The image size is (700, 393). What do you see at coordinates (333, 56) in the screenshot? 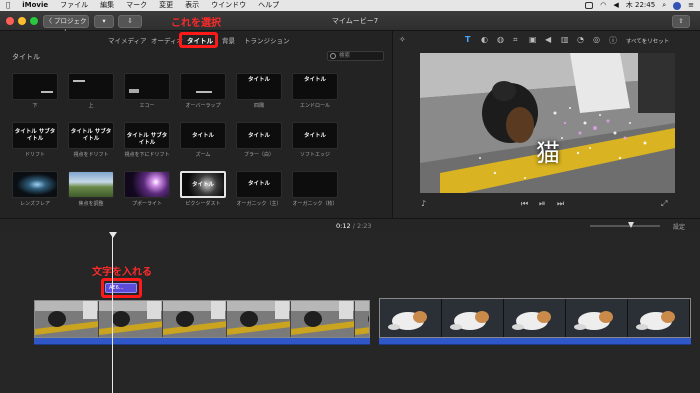
I see `search-icon` at bounding box center [333, 56].